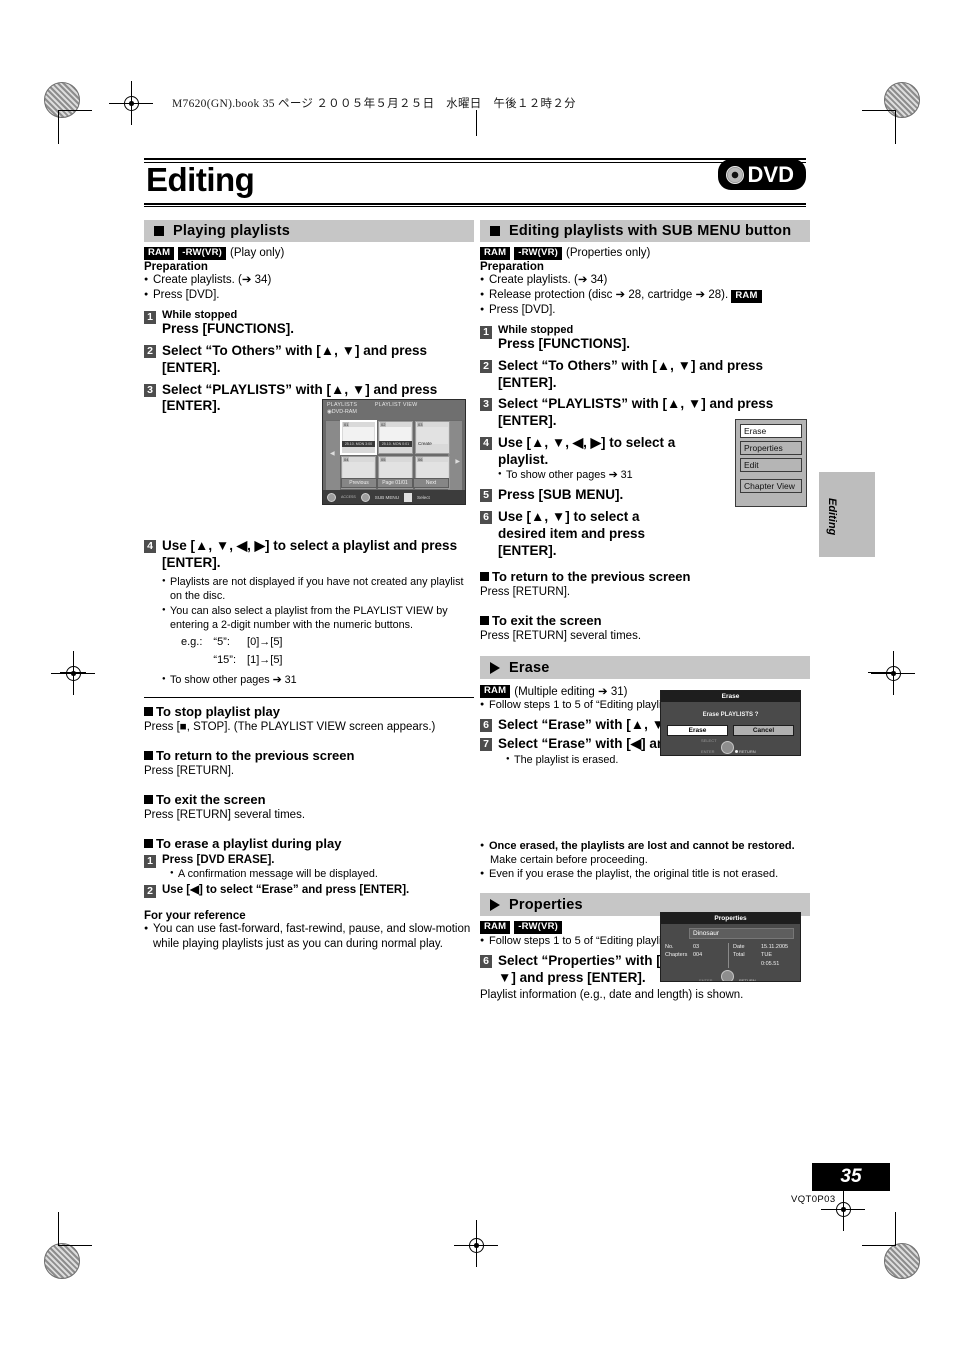 This screenshot has width=954, height=1351. I want to click on select-label: Select, so click(423, 497).